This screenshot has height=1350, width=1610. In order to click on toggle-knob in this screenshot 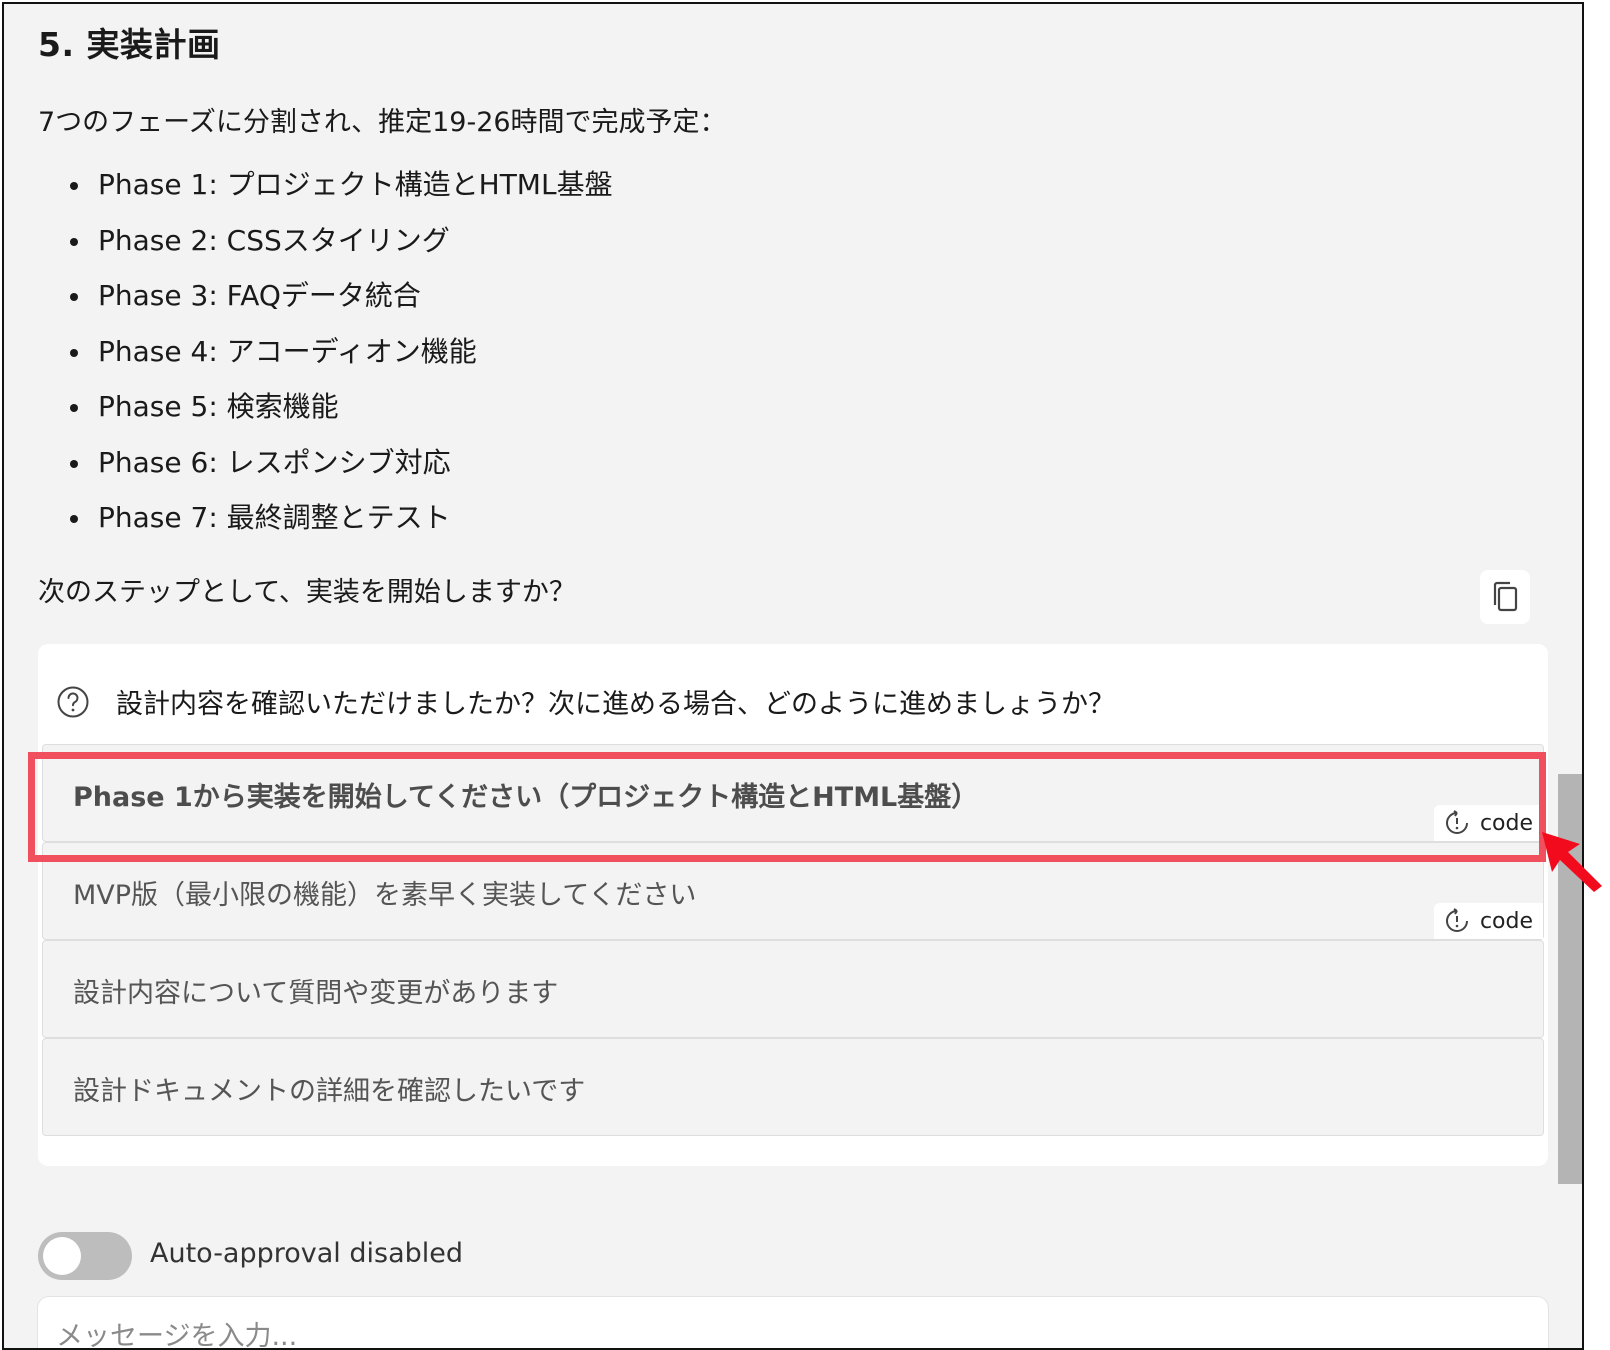, I will do `click(62, 1256)`.